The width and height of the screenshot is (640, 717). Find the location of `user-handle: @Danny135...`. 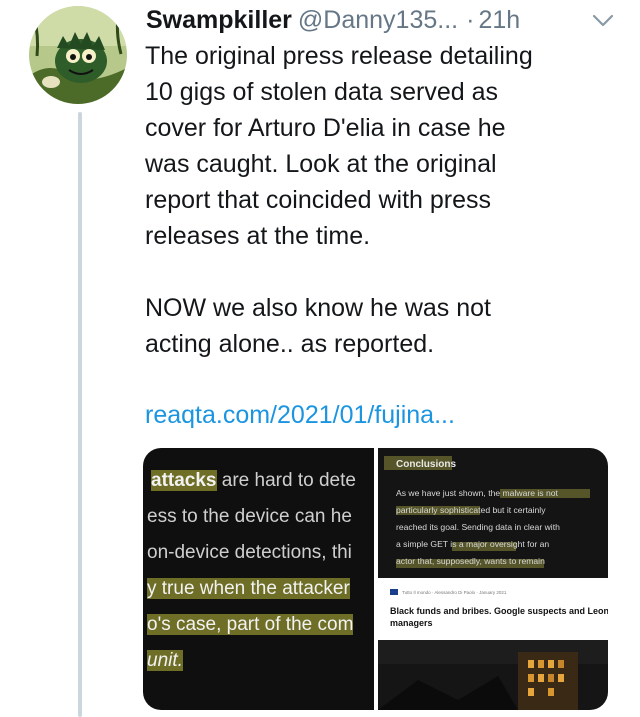

user-handle: @Danny135... is located at coordinates (378, 20).